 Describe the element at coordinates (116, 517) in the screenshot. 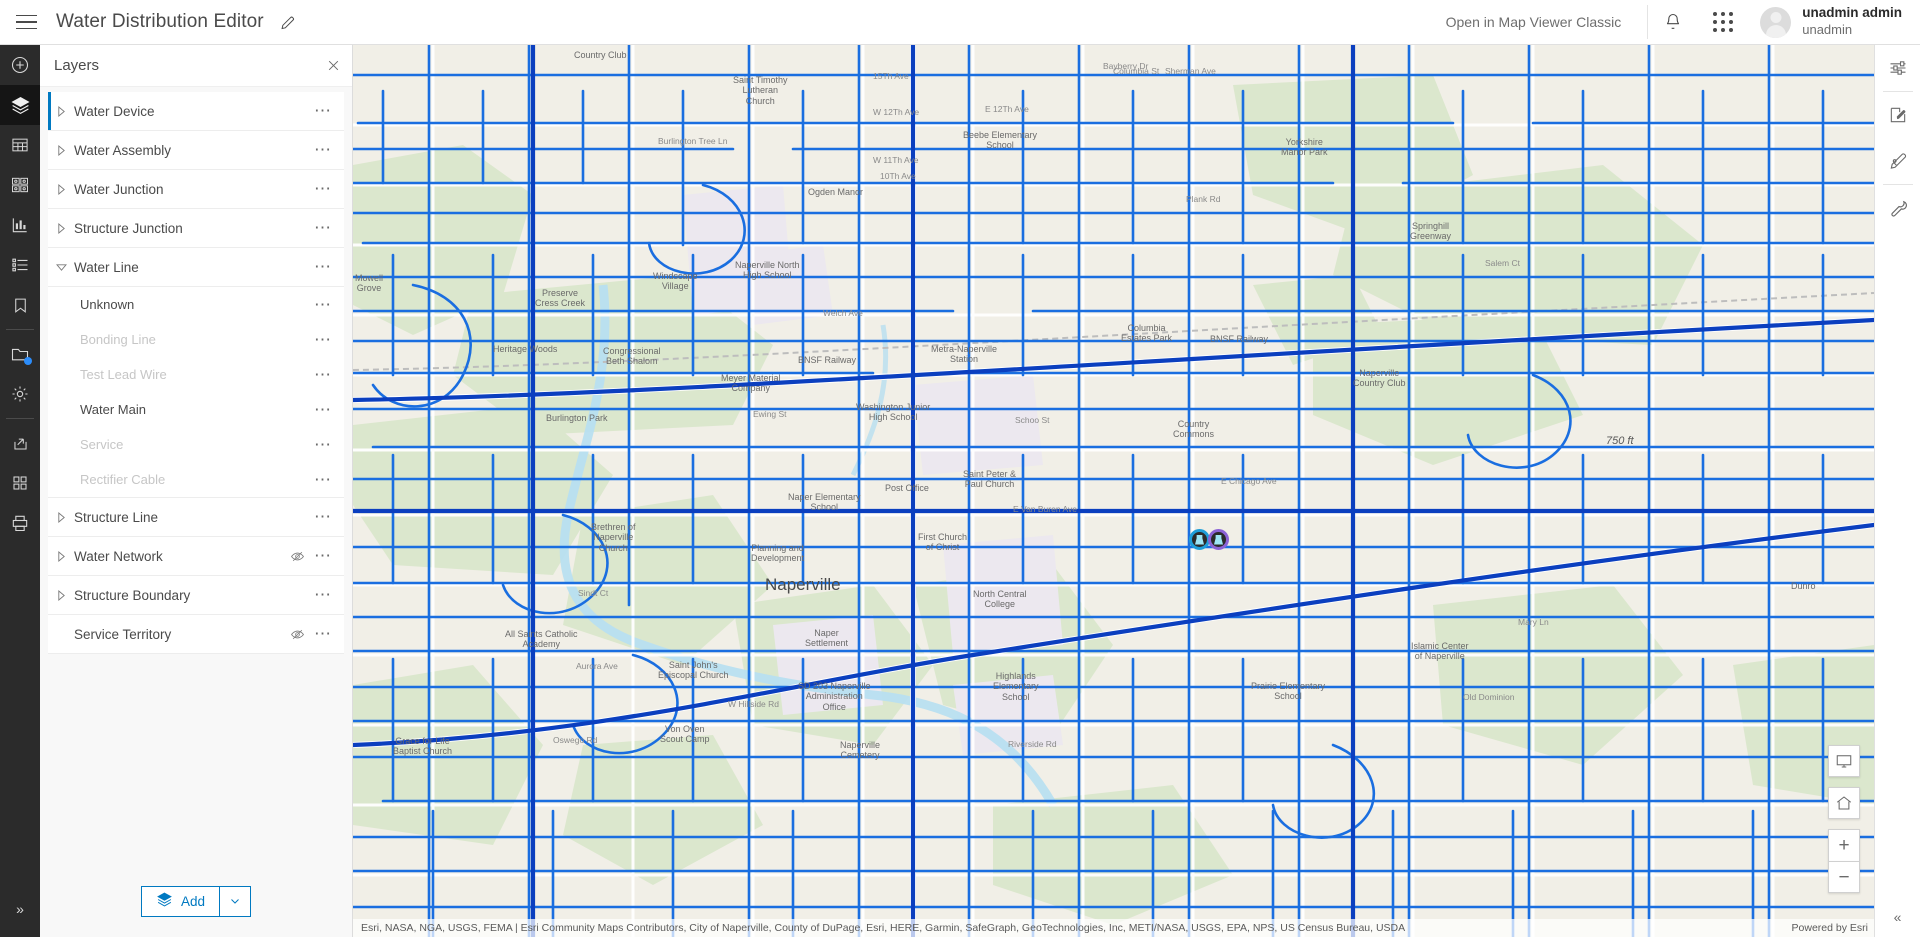

I see `layer-name: Structure Line` at that location.